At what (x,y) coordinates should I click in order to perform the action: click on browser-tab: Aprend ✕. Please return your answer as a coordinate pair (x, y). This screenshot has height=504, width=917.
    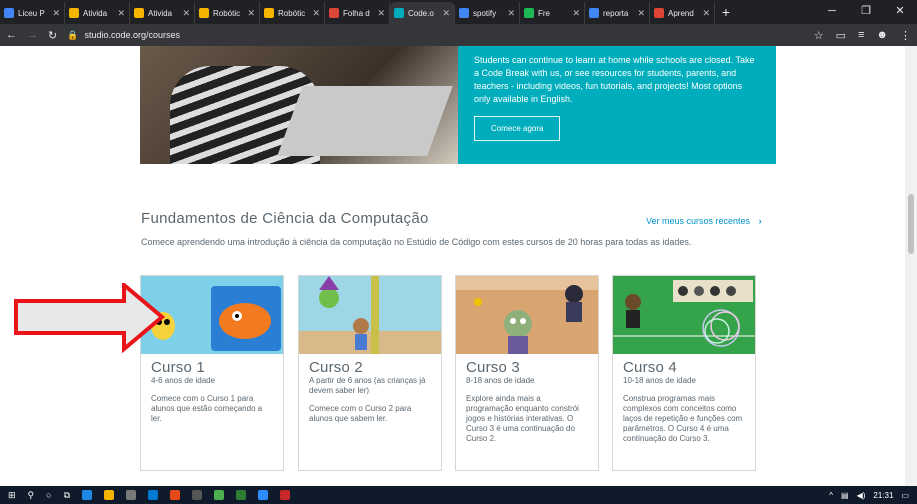
    Looking at the image, I should click on (682, 13).